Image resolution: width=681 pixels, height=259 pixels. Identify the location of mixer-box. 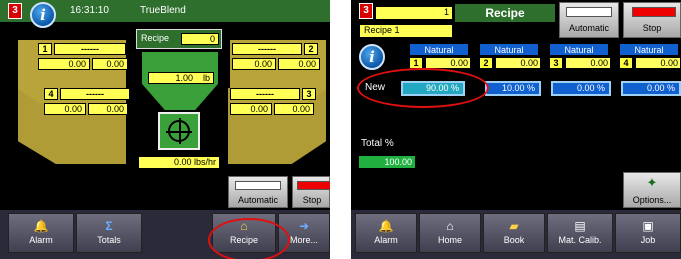
(179, 131).